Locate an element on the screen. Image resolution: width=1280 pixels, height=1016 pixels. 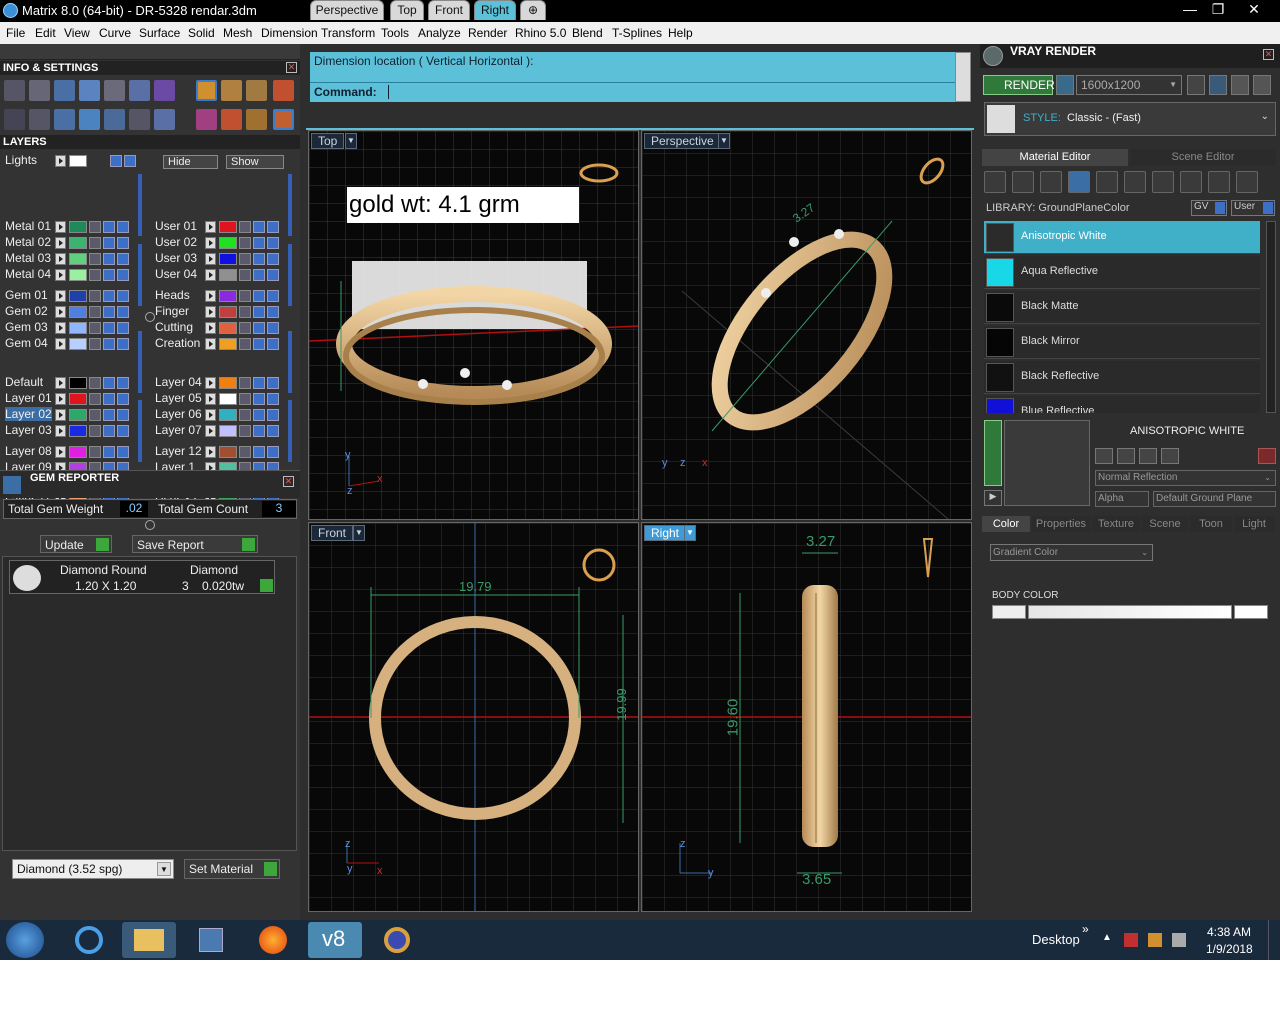
tab-right: Right is located at coordinates (495, 10).